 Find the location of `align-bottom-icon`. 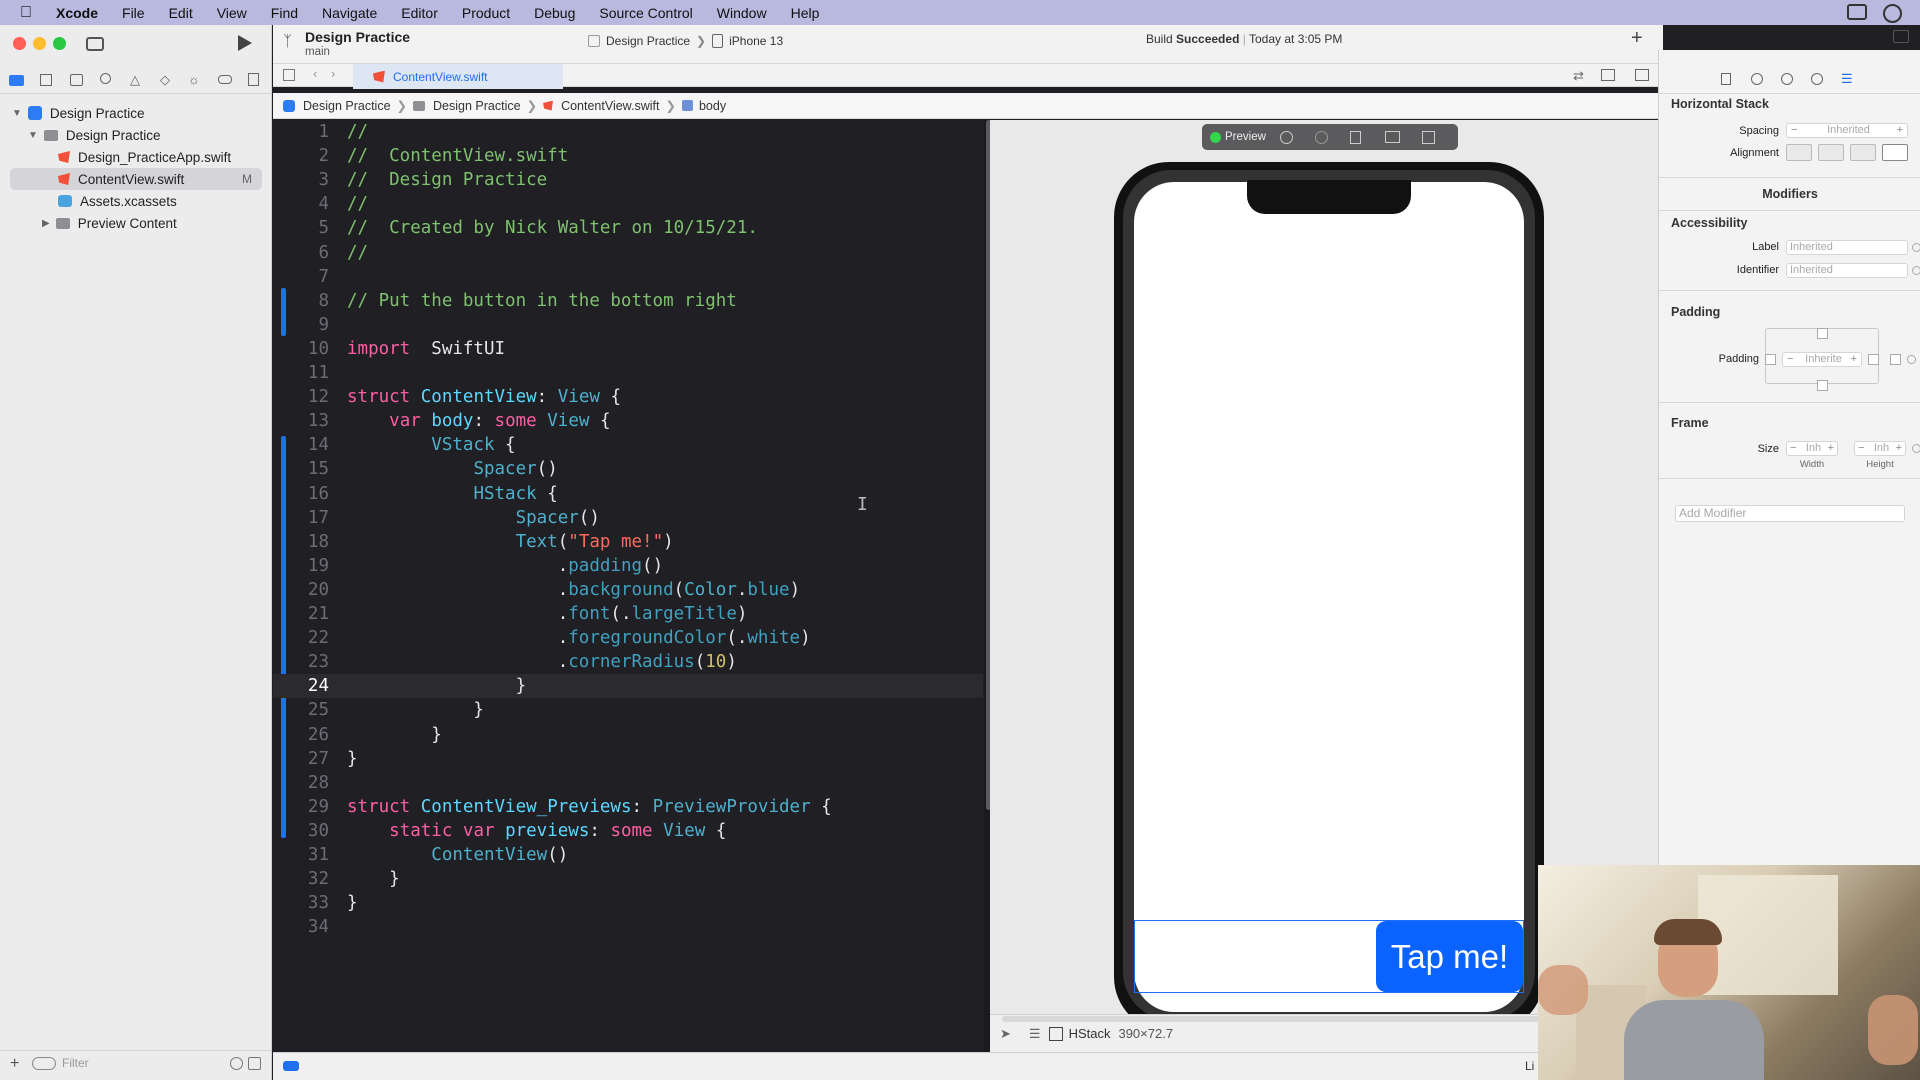

align-bottom-icon is located at coordinates (1863, 152).